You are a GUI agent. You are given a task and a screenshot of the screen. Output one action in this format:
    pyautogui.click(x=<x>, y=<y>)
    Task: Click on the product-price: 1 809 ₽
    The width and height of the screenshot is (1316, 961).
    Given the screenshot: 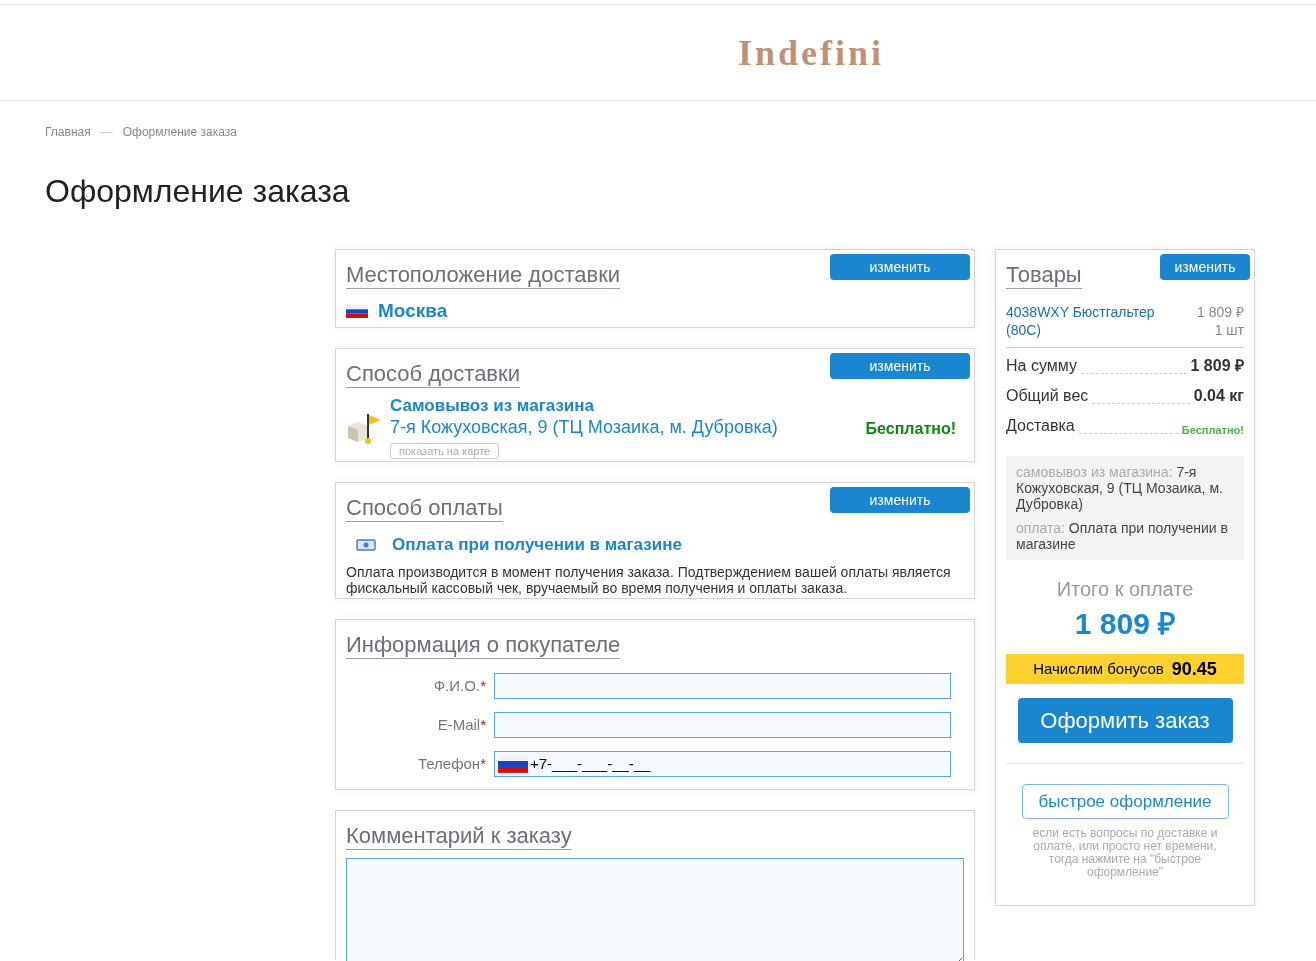 What is the action you would take?
    pyautogui.click(x=1220, y=312)
    